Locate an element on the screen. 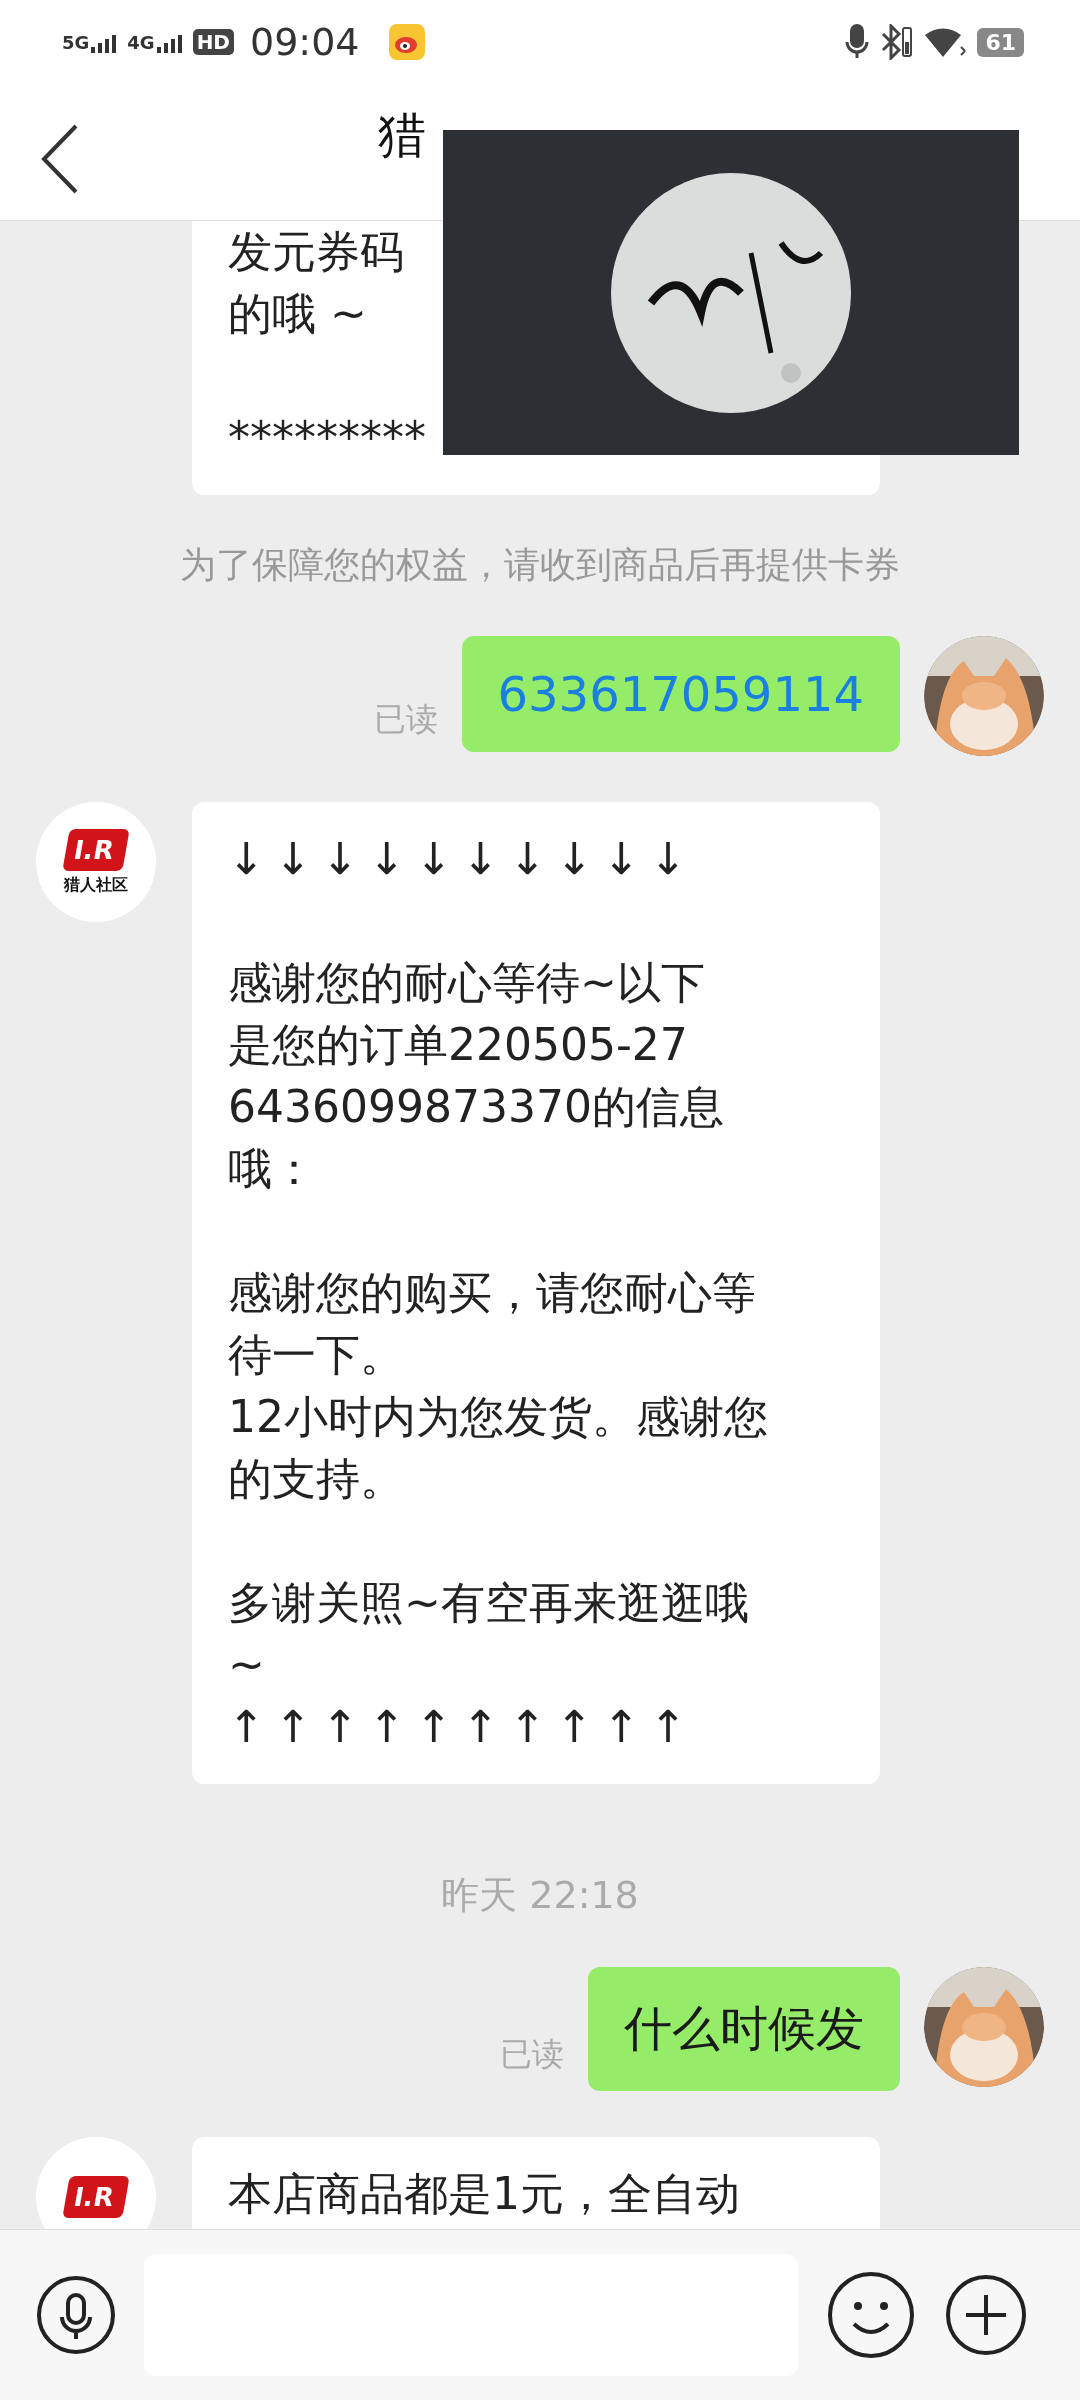 This screenshot has width=1080, height=2400. message-text: 感谢您的耐心等待~以下 是您的订单220505-27 6436099873370的信息 哦： is located at coordinates (476, 1076).